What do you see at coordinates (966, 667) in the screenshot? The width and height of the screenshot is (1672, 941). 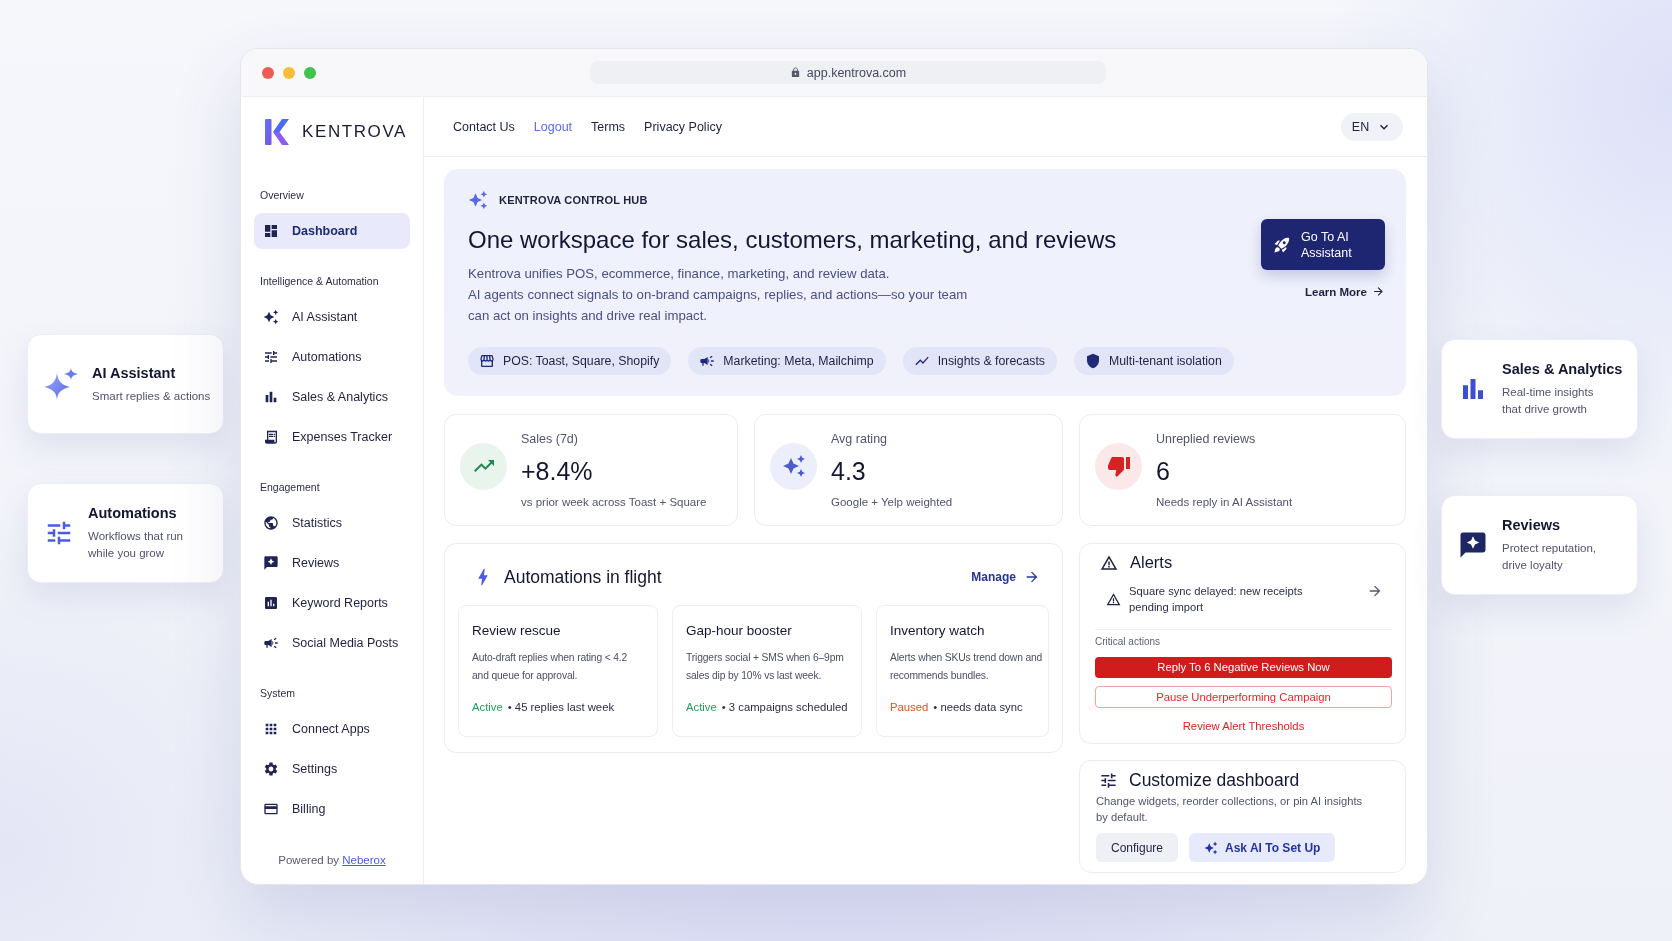 I see `automation-description: Alerts when SKUs trend down and recommends bundles.` at bounding box center [966, 667].